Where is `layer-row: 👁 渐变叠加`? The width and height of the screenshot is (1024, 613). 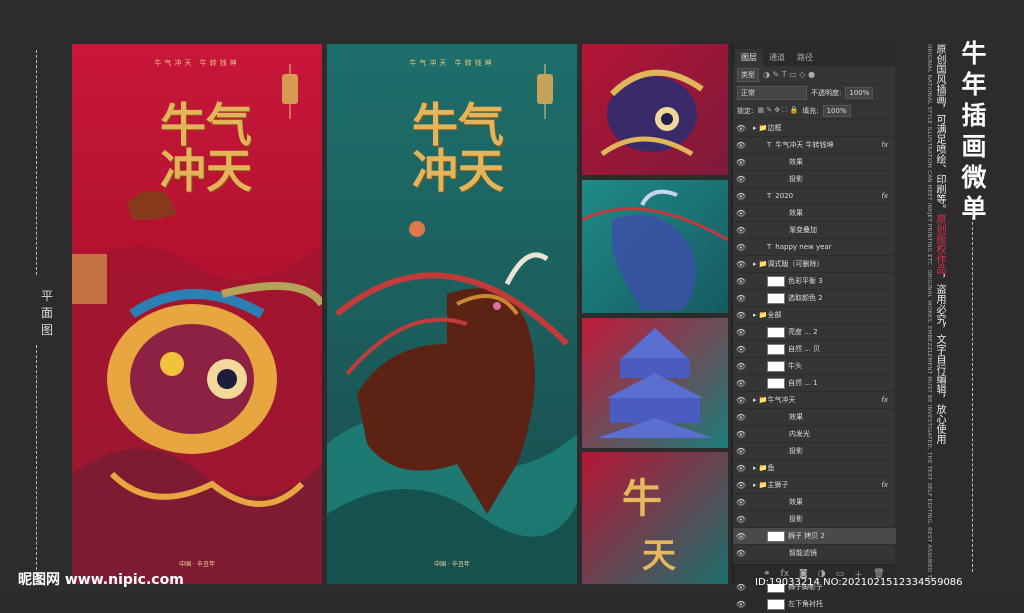
layer-row: 👁 渐变叠加 is located at coordinates (814, 230).